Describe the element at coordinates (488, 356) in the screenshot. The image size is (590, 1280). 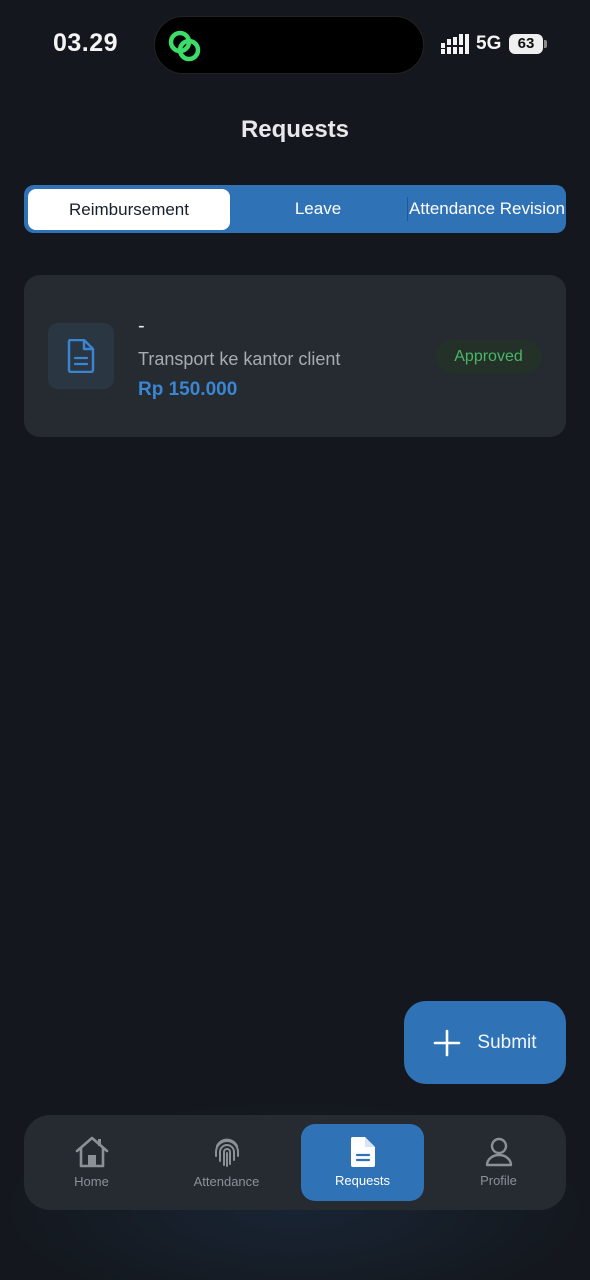
I see `status-badge: Approved` at that location.